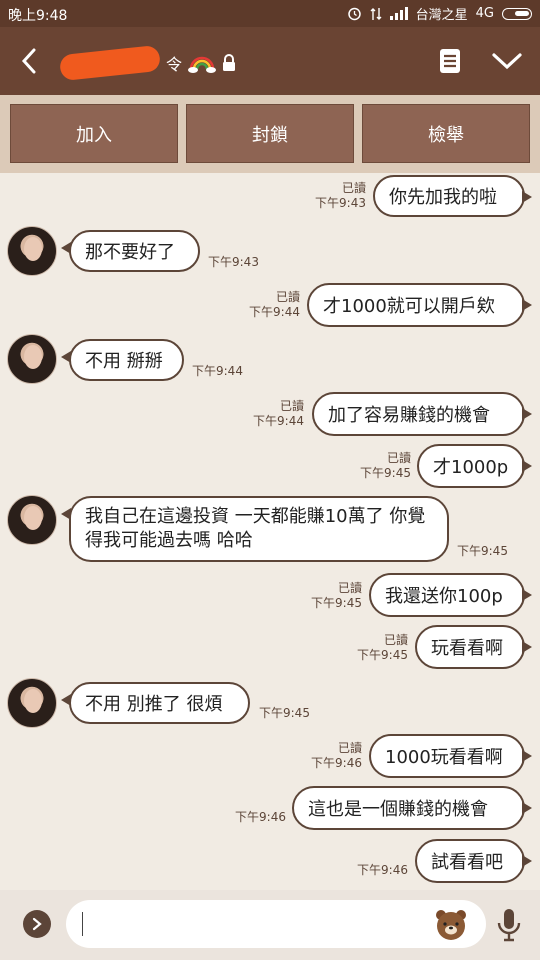 The height and width of the screenshot is (960, 540). What do you see at coordinates (38, 16) in the screenshot?
I see `status-time: 晚上9:48` at bounding box center [38, 16].